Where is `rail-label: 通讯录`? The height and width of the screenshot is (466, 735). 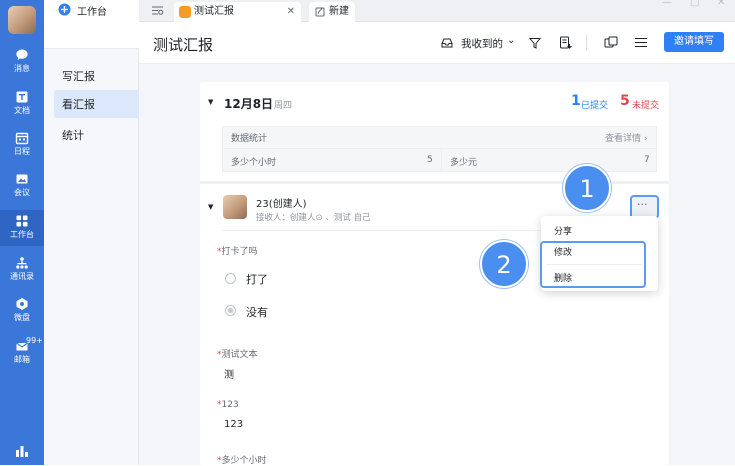
rail-label: 通讯录 is located at coordinates (22, 276).